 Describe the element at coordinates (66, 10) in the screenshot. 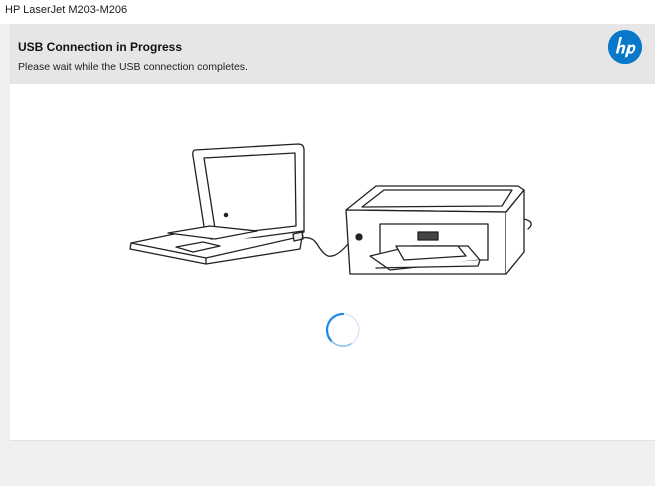

I see `window-title: HP LaserJet M203-M206` at that location.